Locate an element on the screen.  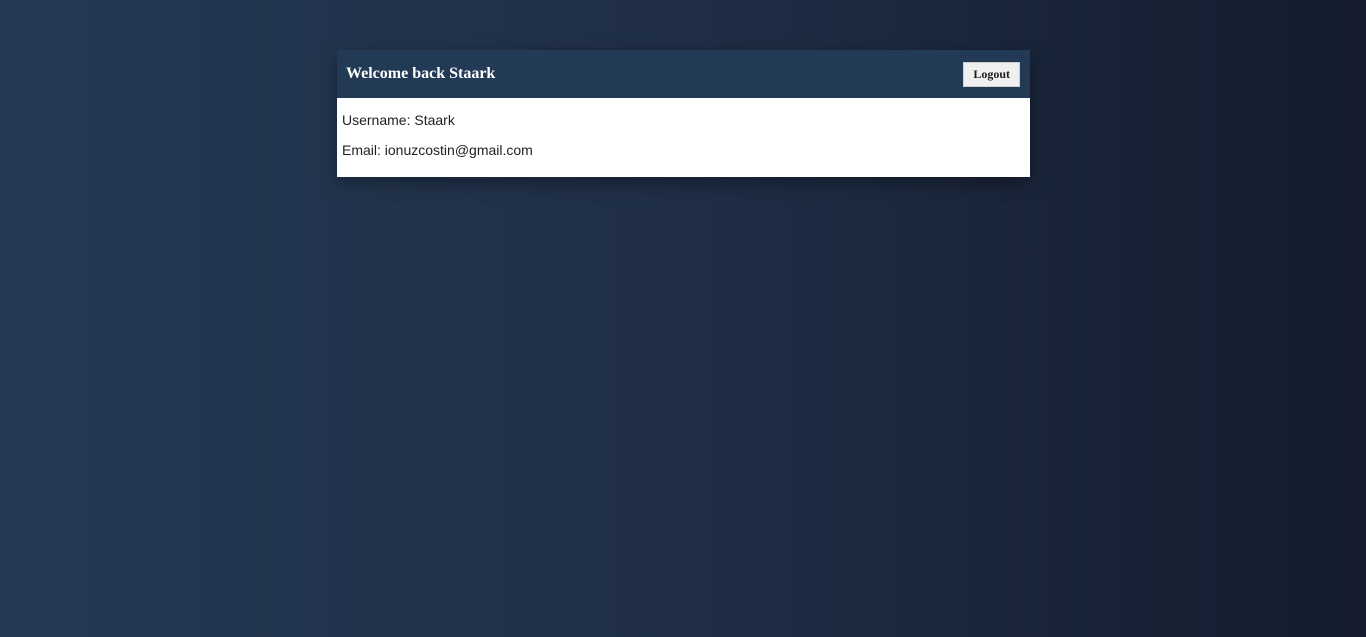
username-text: Username: Staark is located at coordinates (398, 120).